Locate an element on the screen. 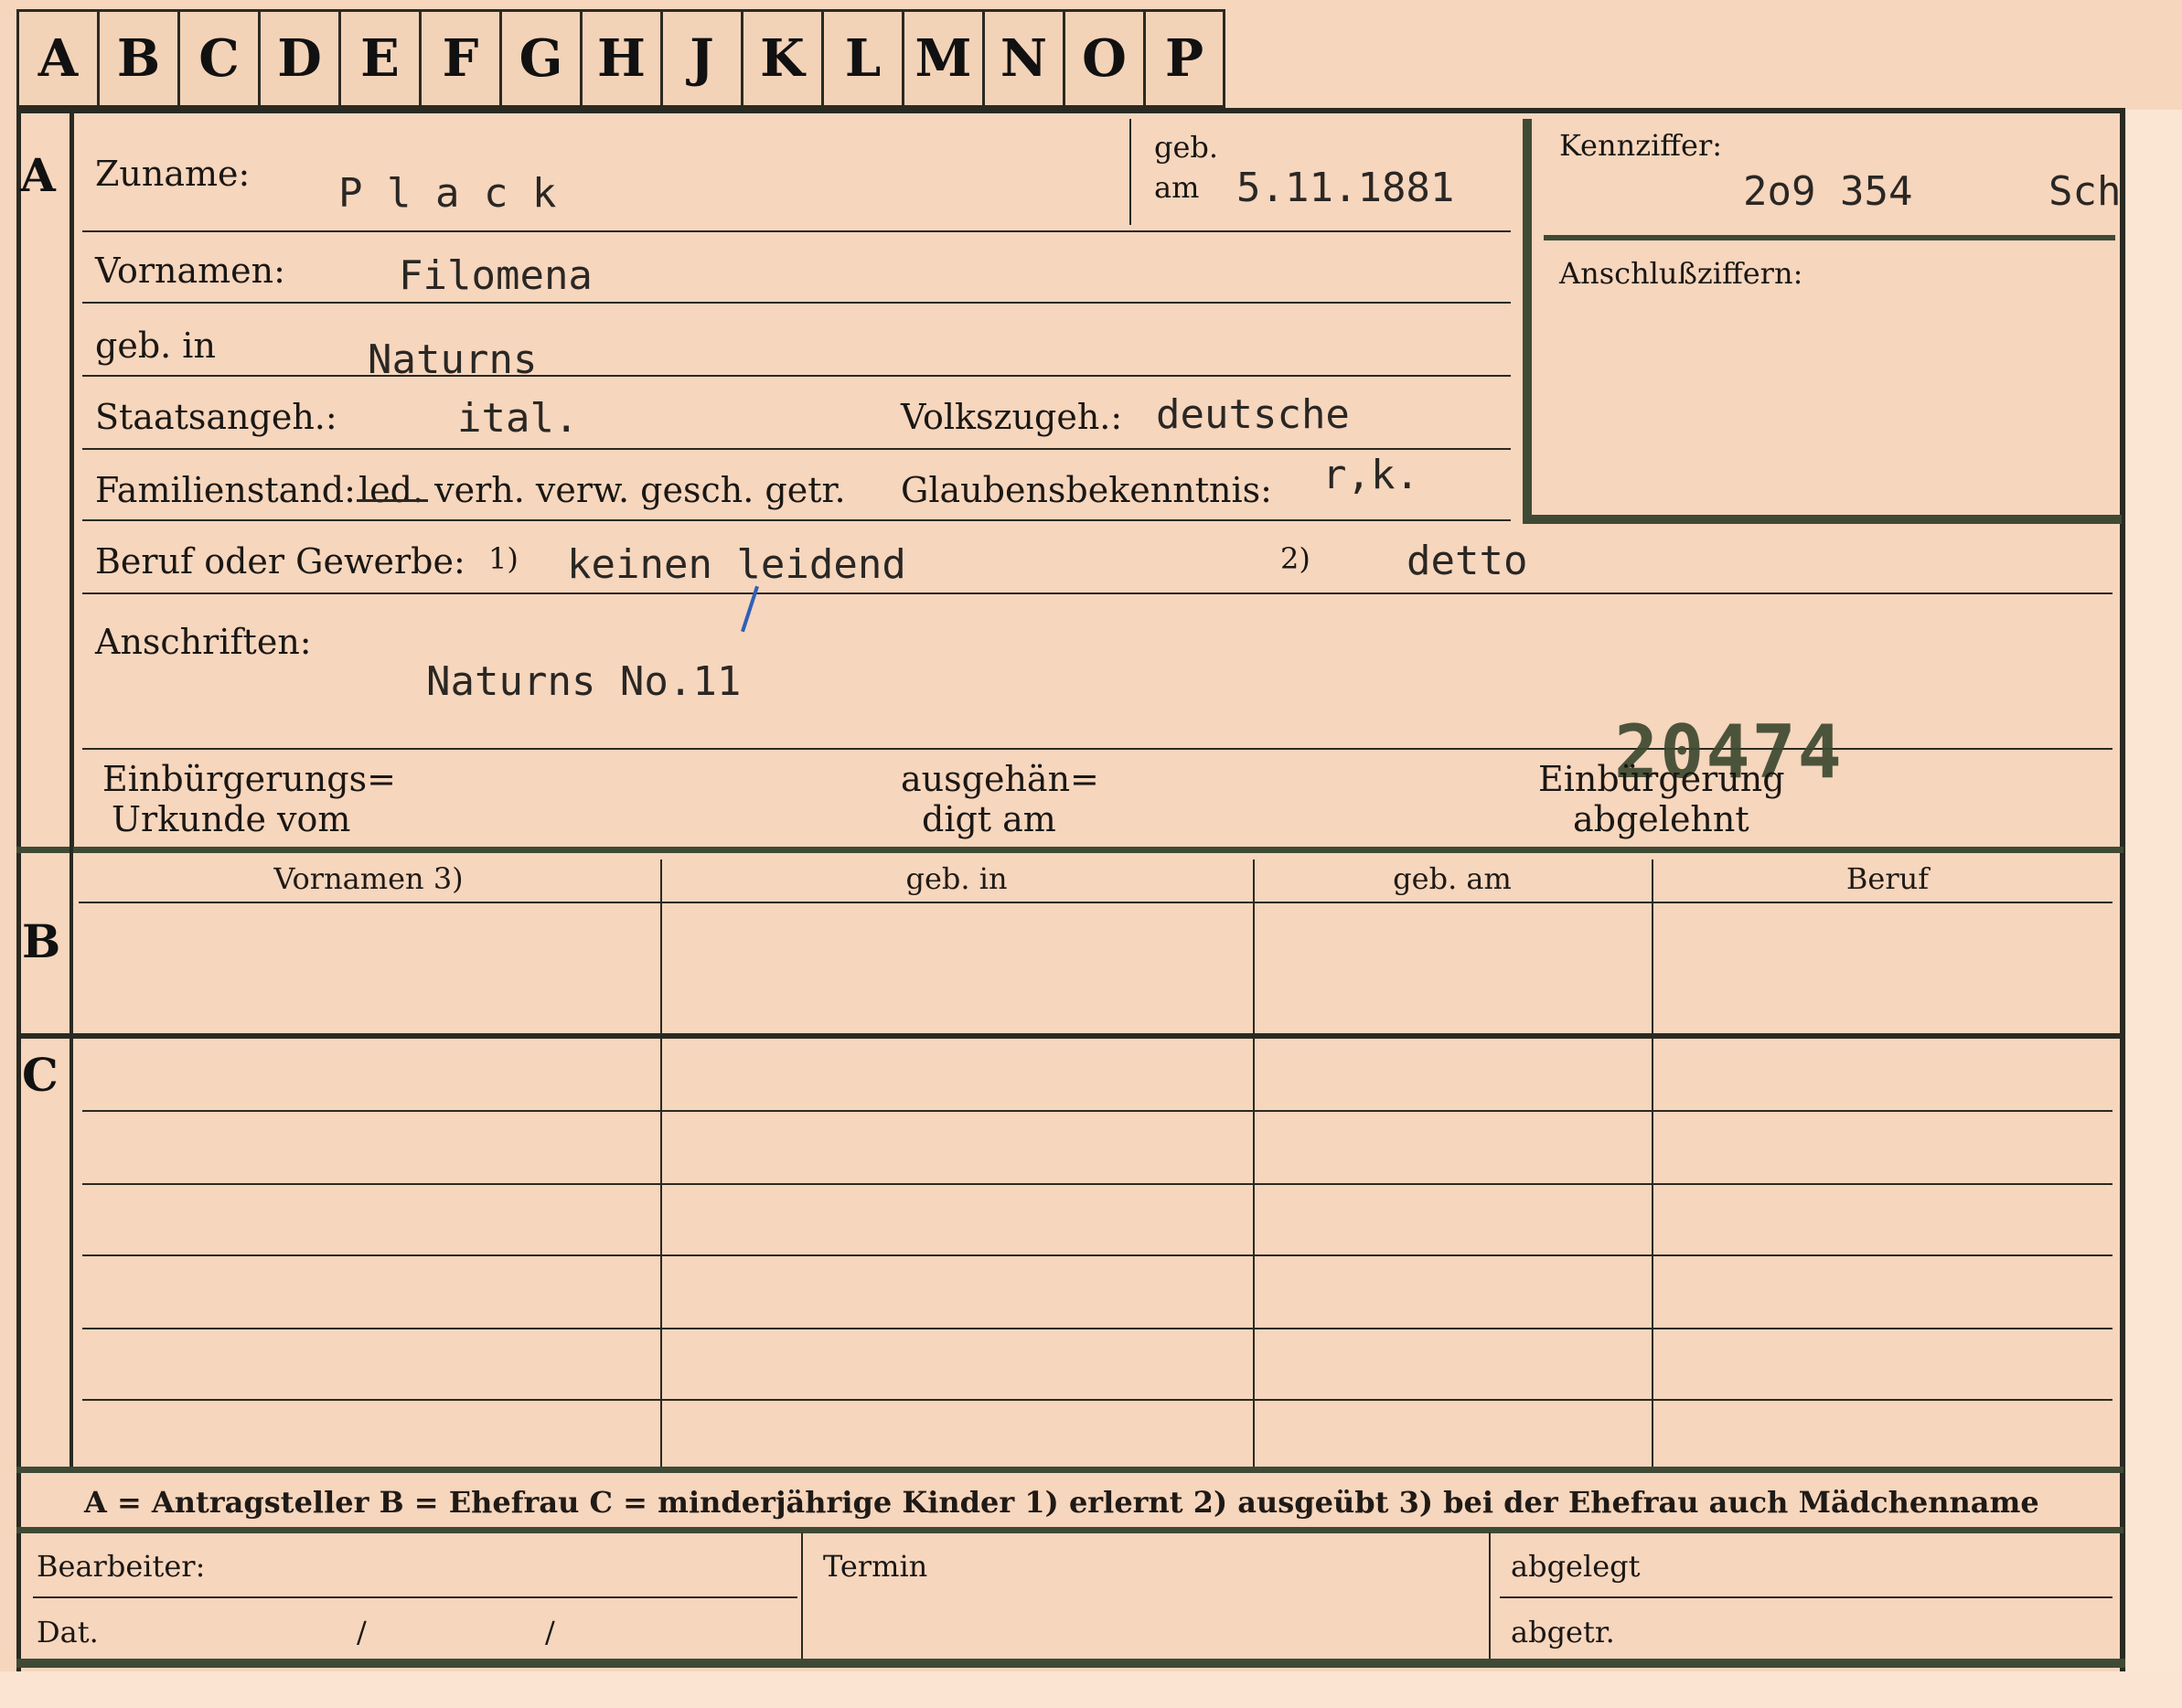 The image size is (2182, 1708). index-tab-m: M is located at coordinates (944, 59).